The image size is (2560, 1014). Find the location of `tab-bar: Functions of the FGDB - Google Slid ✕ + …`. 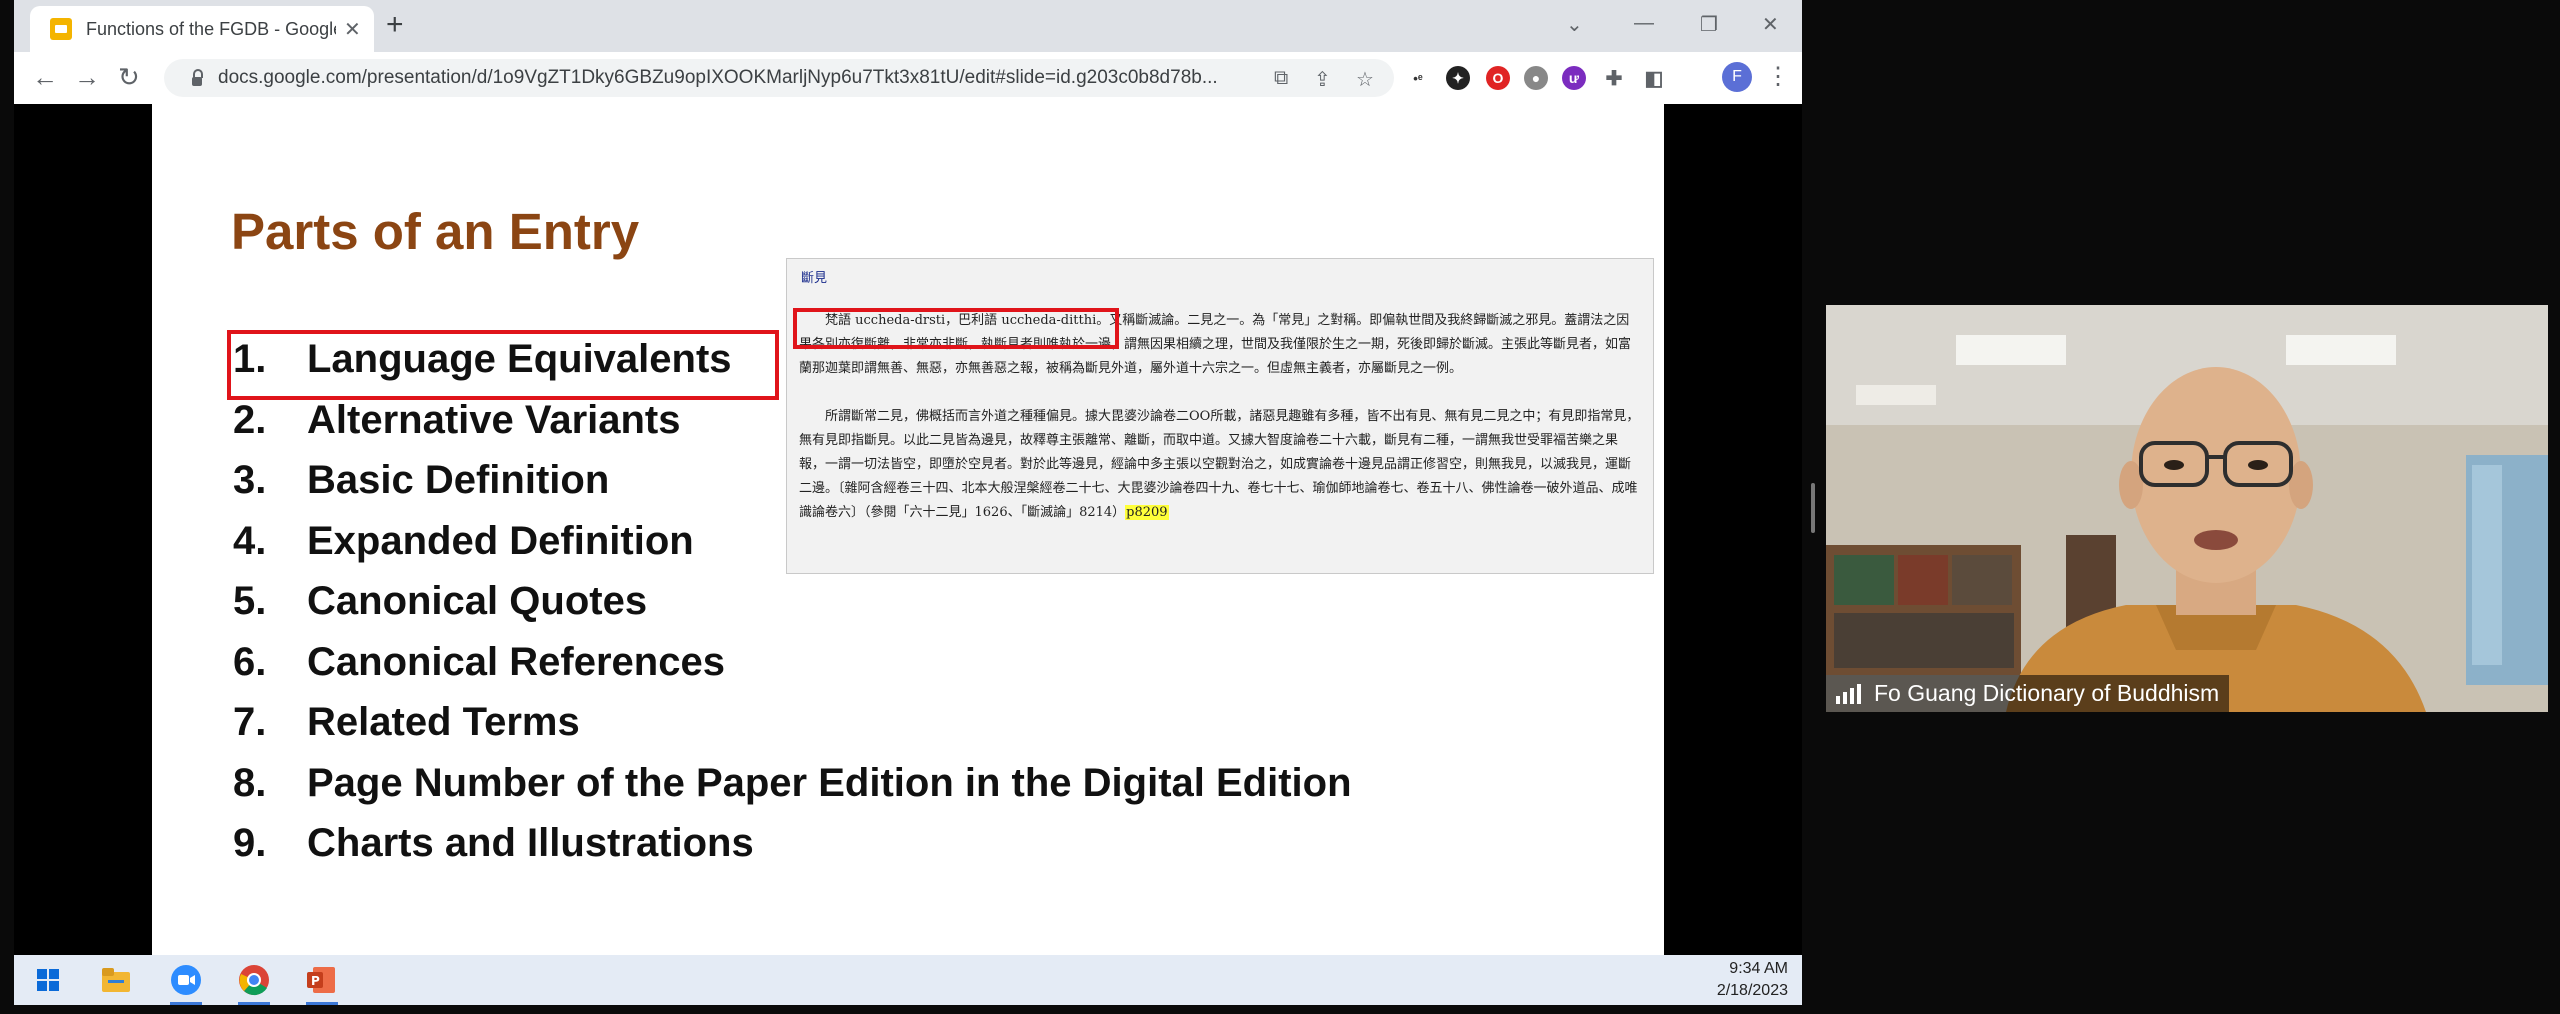

tab-bar: Functions of the FGDB - Google Slid ✕ + … is located at coordinates (908, 26).